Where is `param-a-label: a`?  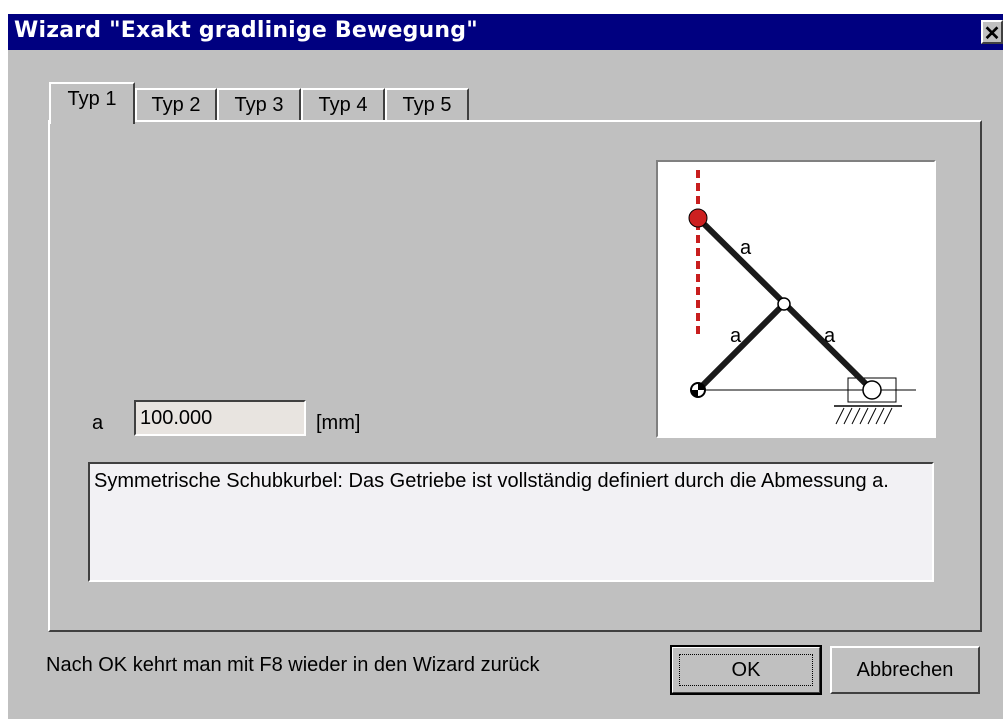
param-a-label: a is located at coordinates (98, 423).